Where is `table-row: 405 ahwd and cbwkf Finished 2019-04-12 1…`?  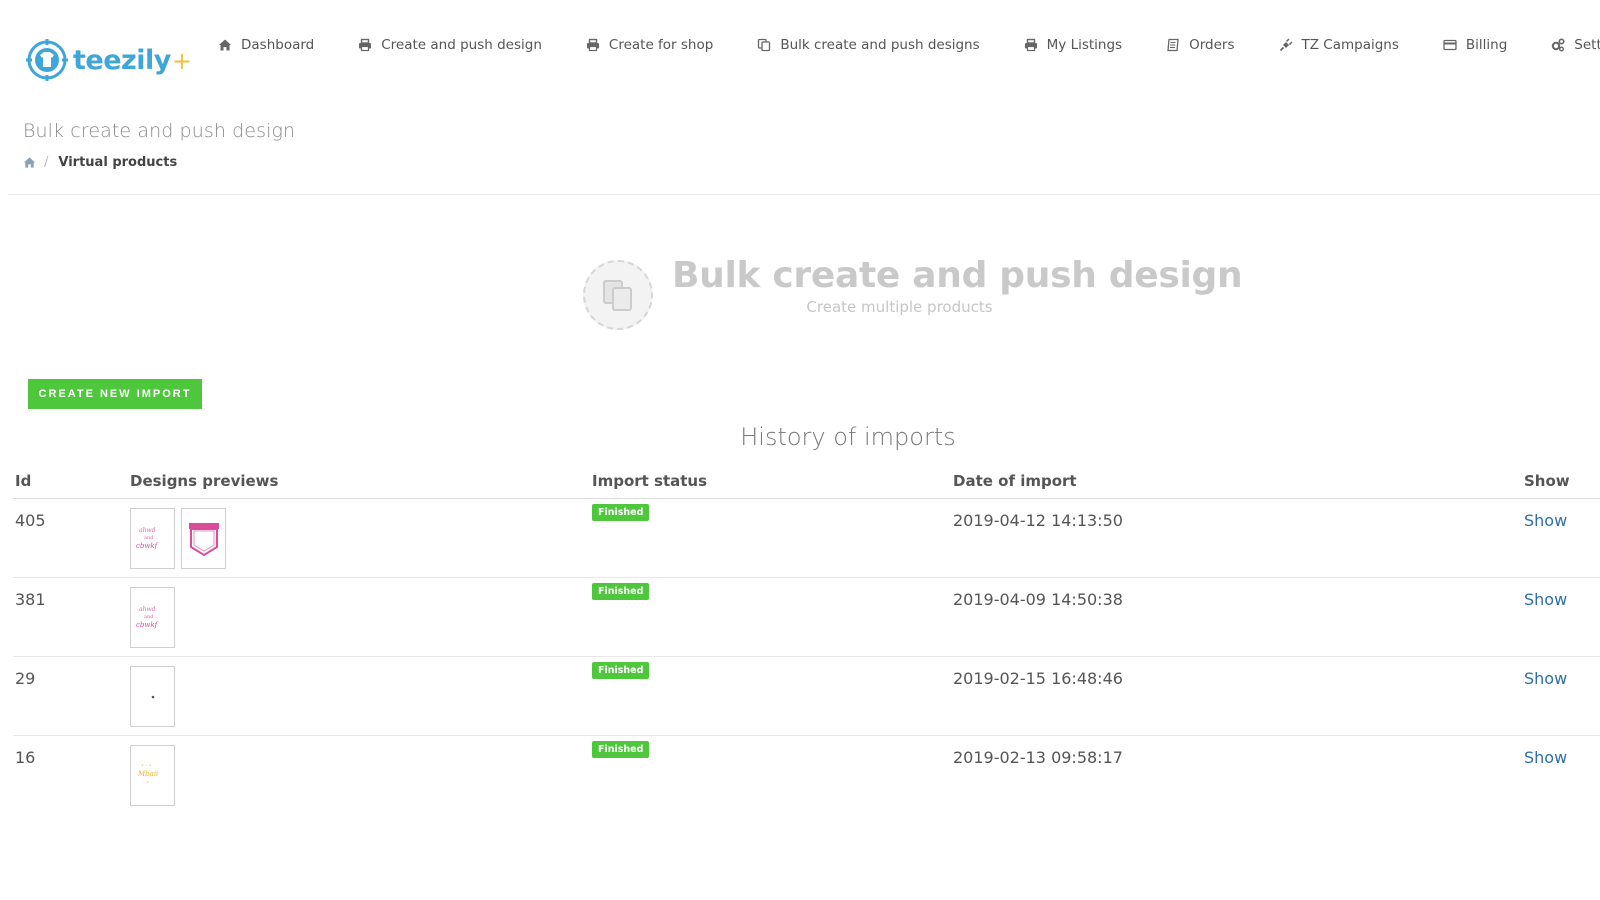
table-row: 405 ahwd and cbwkf Finished 2019-04-12 1… is located at coordinates (806, 538).